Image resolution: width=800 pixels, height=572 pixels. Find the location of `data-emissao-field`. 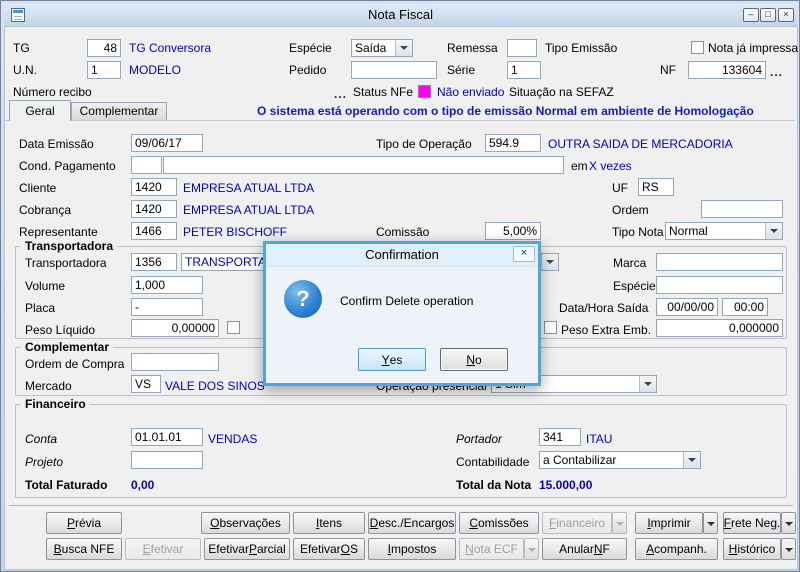

data-emissao-field is located at coordinates (167, 143).